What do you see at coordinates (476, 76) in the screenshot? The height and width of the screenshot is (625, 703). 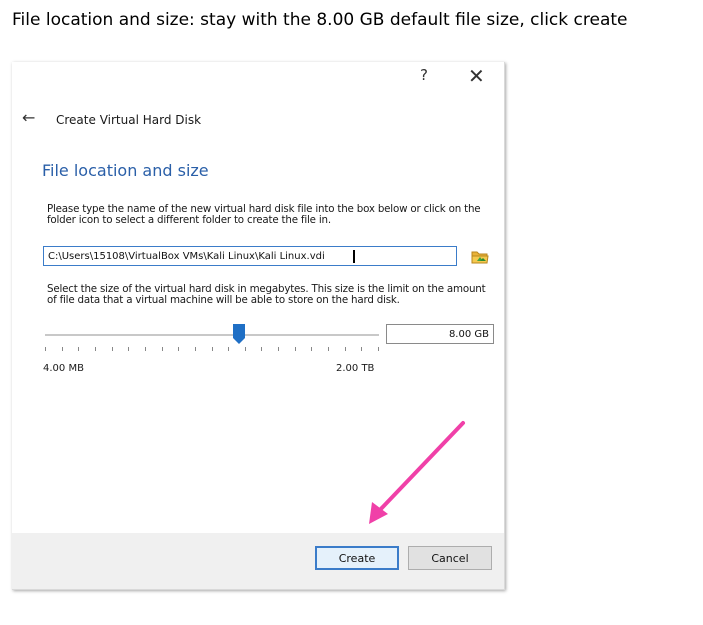 I see `close-icon: ✕` at bounding box center [476, 76].